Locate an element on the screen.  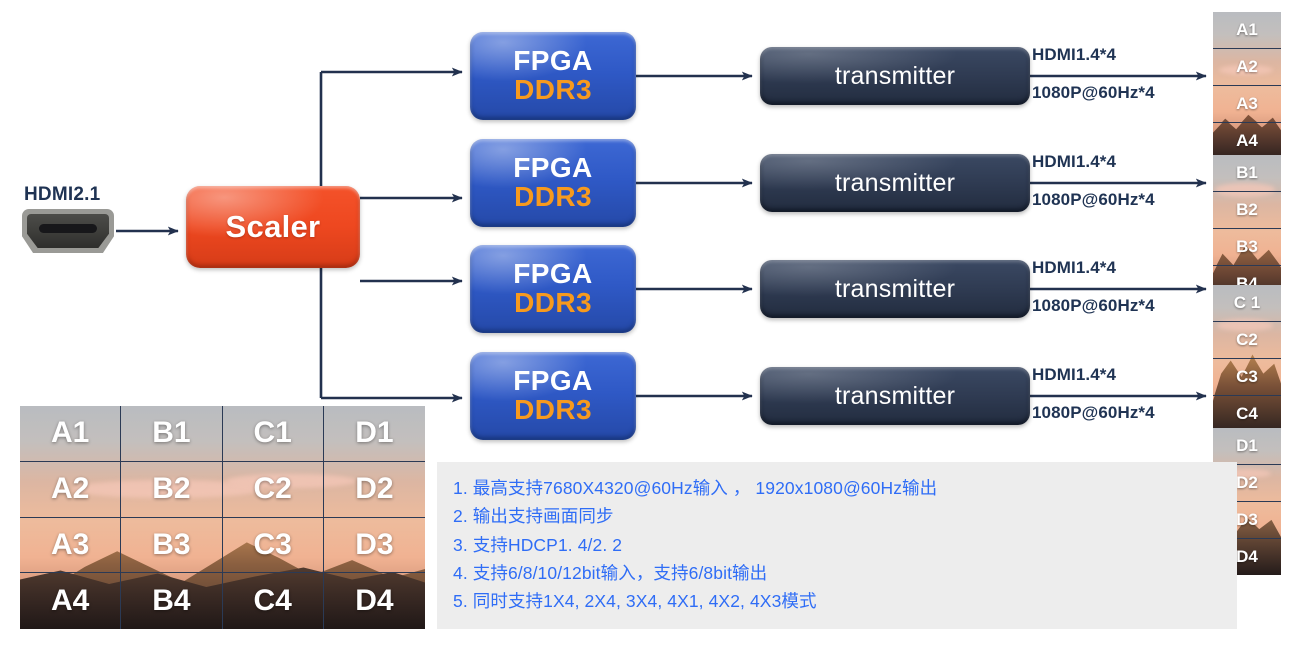
mosaic-cell: A4 is located at coordinates (71, 601).